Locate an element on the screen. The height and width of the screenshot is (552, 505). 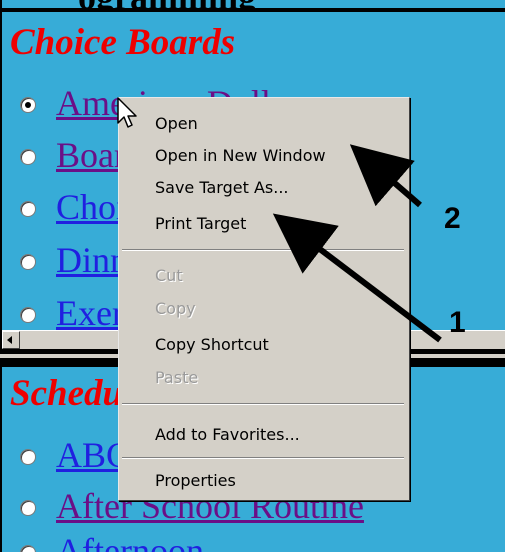
annotation-arrows is located at coordinates (357, 243).